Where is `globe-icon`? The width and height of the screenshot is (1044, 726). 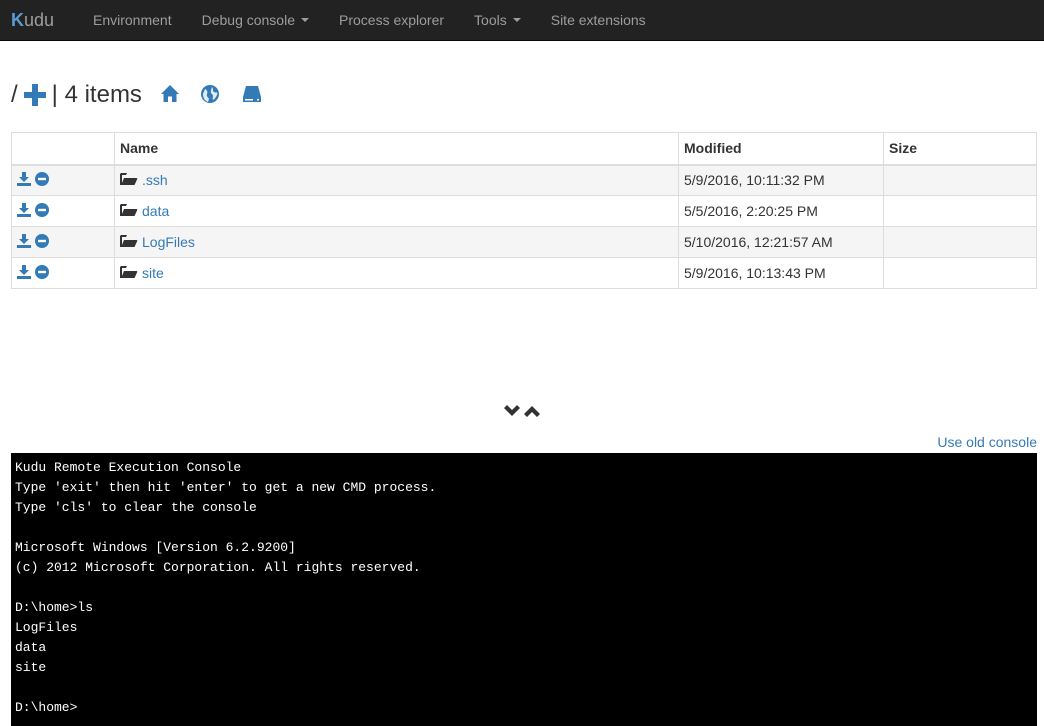 globe-icon is located at coordinates (210, 95).